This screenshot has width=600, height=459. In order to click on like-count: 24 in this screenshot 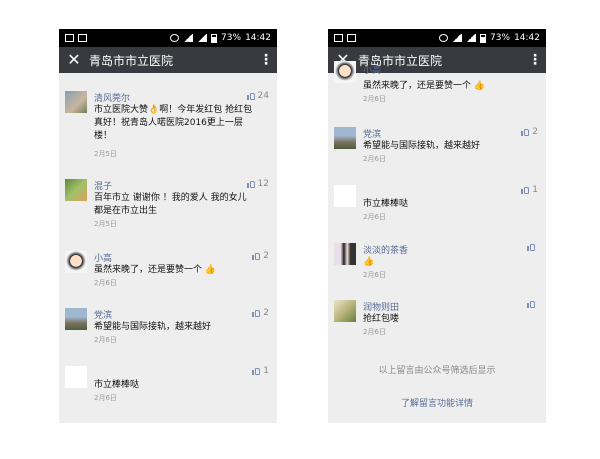, I will do `click(263, 96)`.